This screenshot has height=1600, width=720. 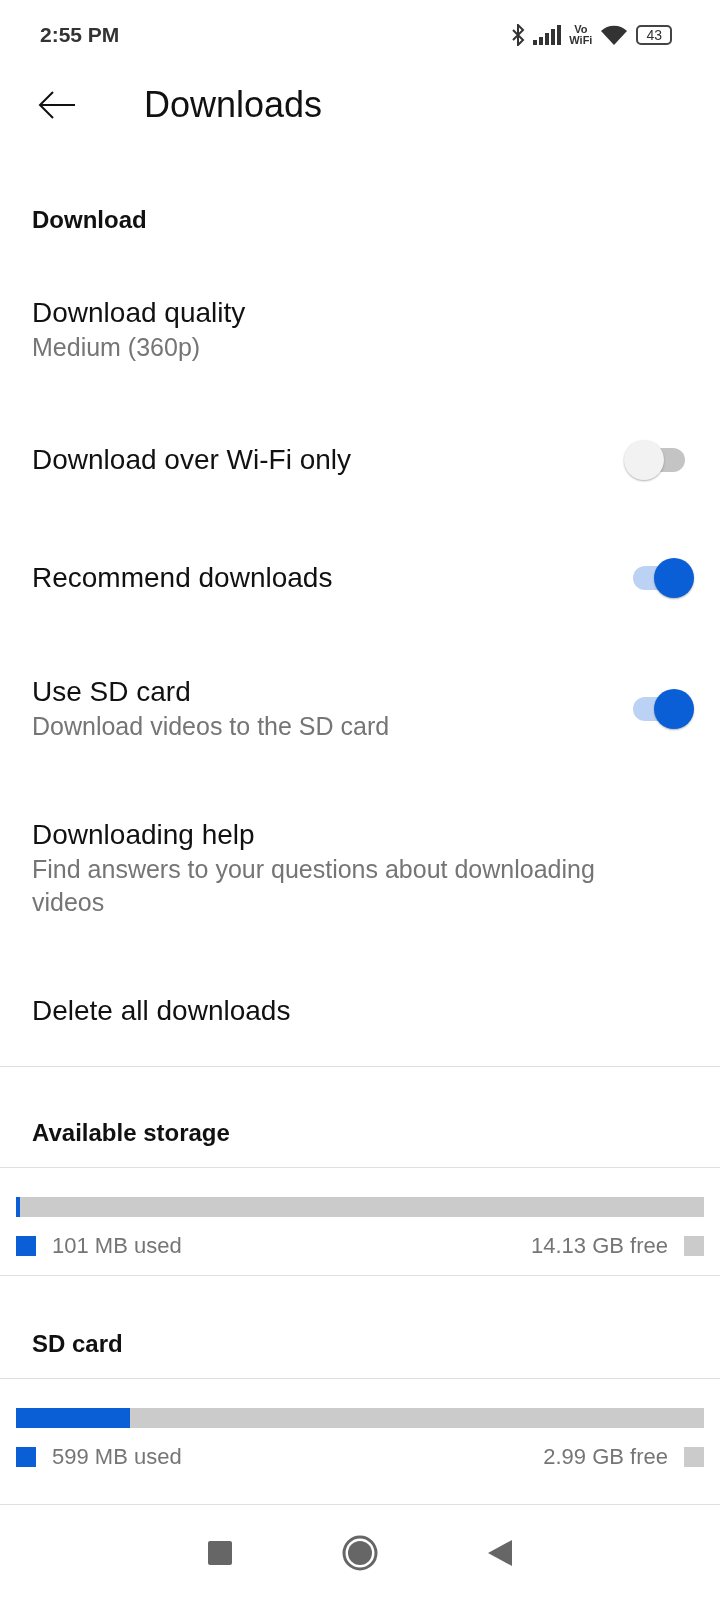 I want to click on bluetooth-icon, so click(x=518, y=35).